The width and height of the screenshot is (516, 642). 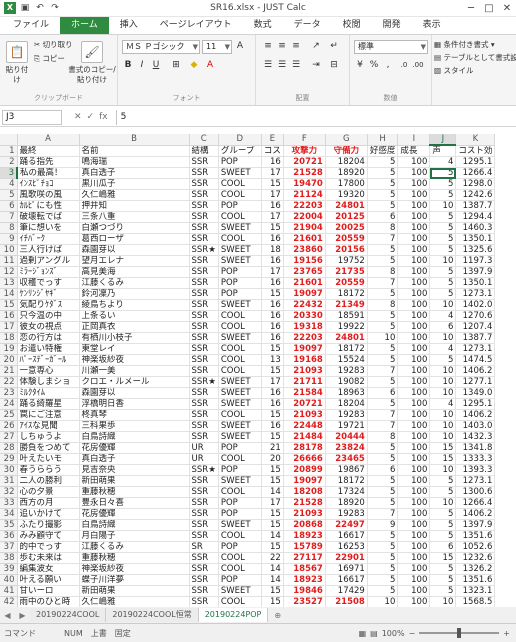 What do you see at coordinates (9, 283) in the screenshot?
I see `row-header: 13` at bounding box center [9, 283].